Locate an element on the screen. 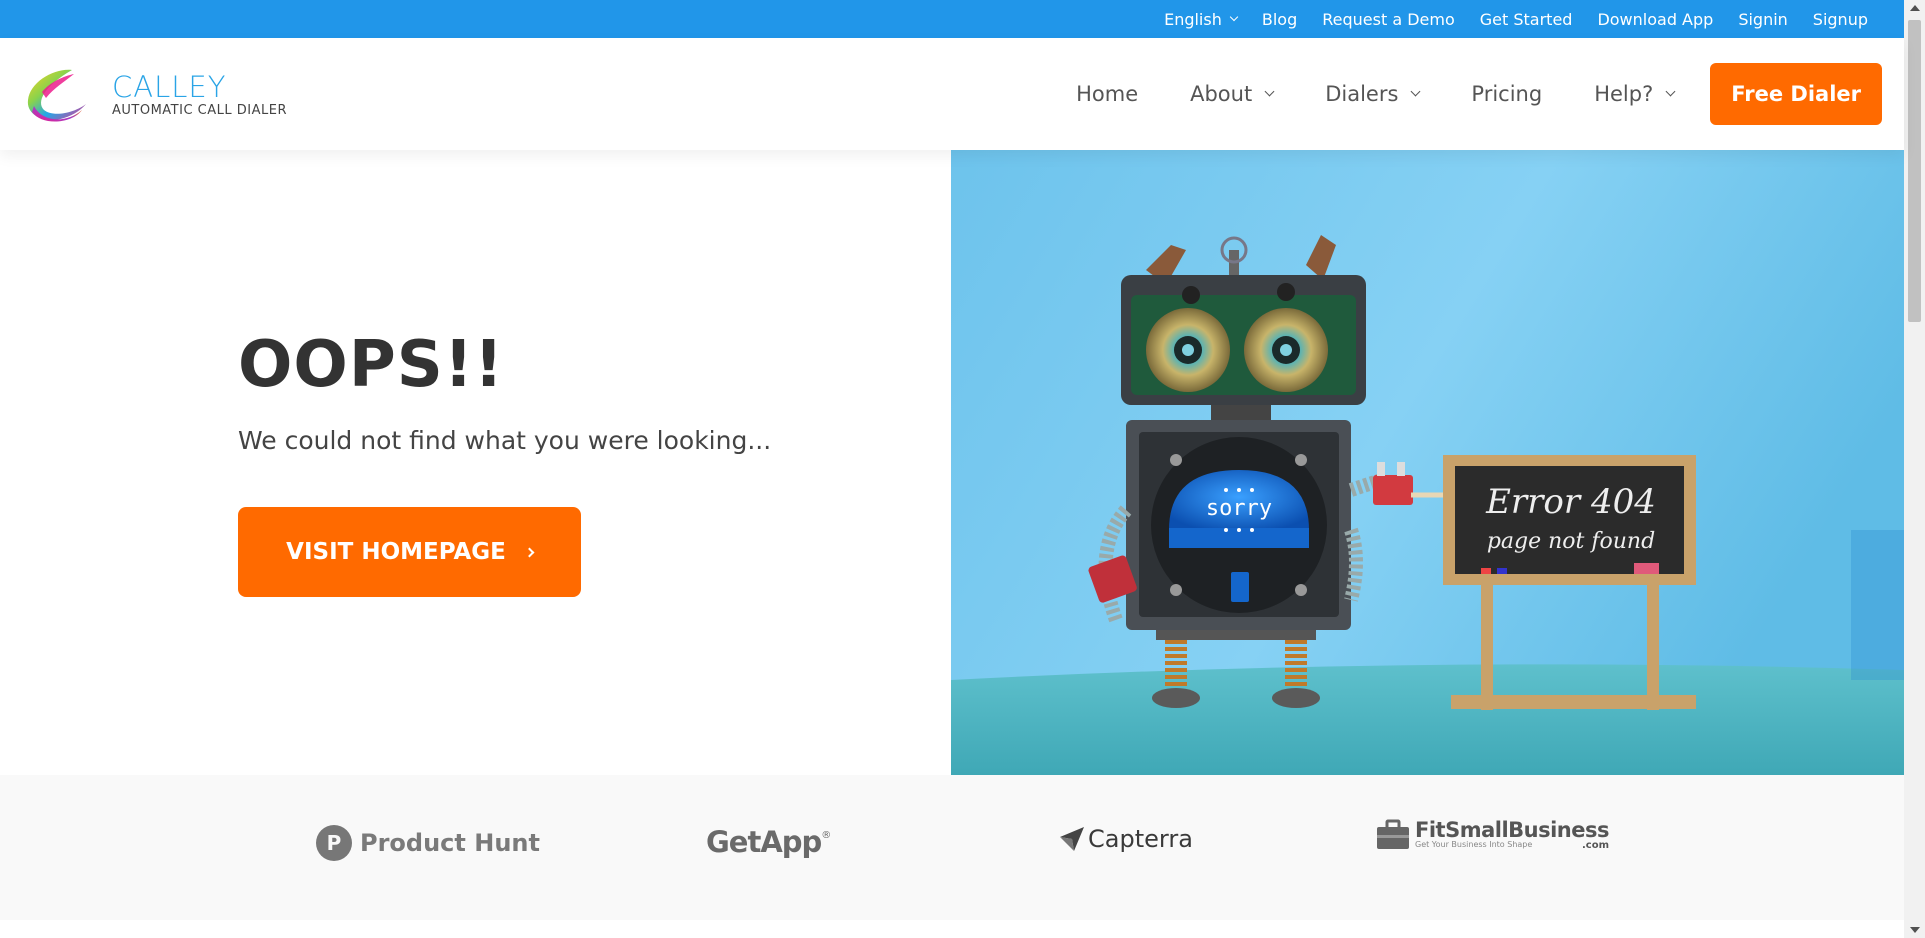  vertical-scrollbar is located at coordinates (1914, 469).